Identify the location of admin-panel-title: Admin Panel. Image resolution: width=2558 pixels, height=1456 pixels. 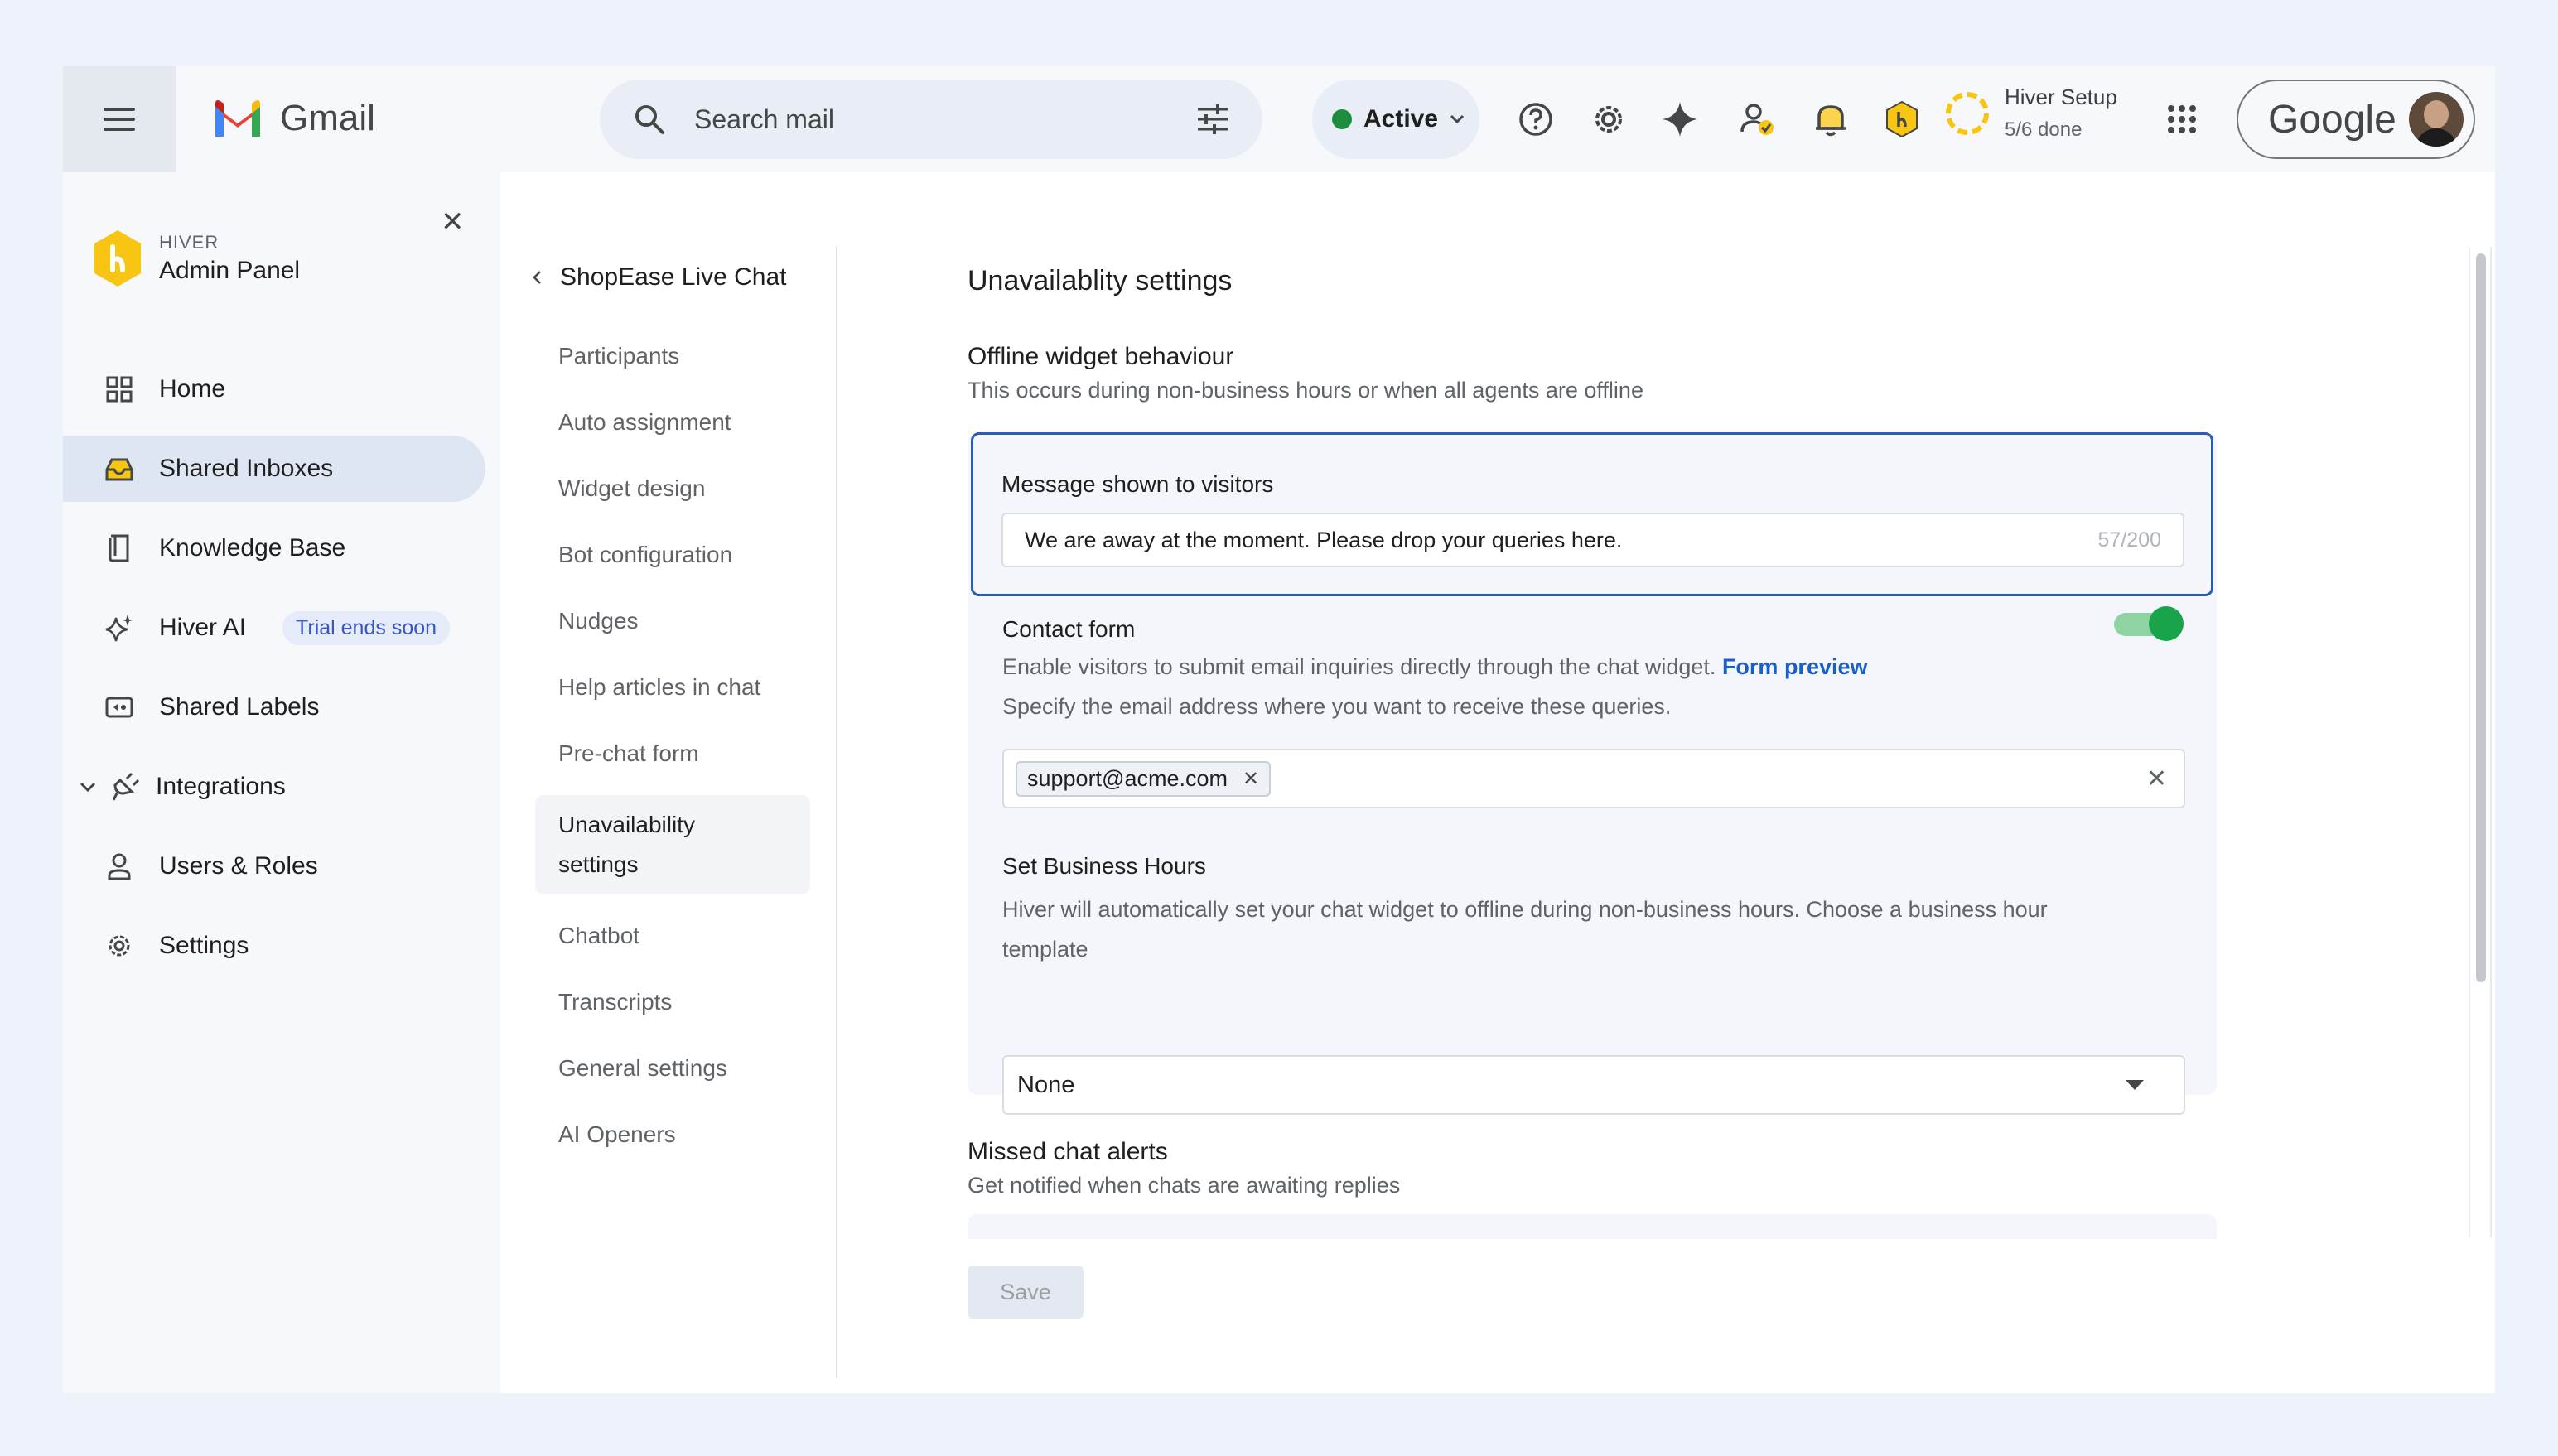
(230, 270).